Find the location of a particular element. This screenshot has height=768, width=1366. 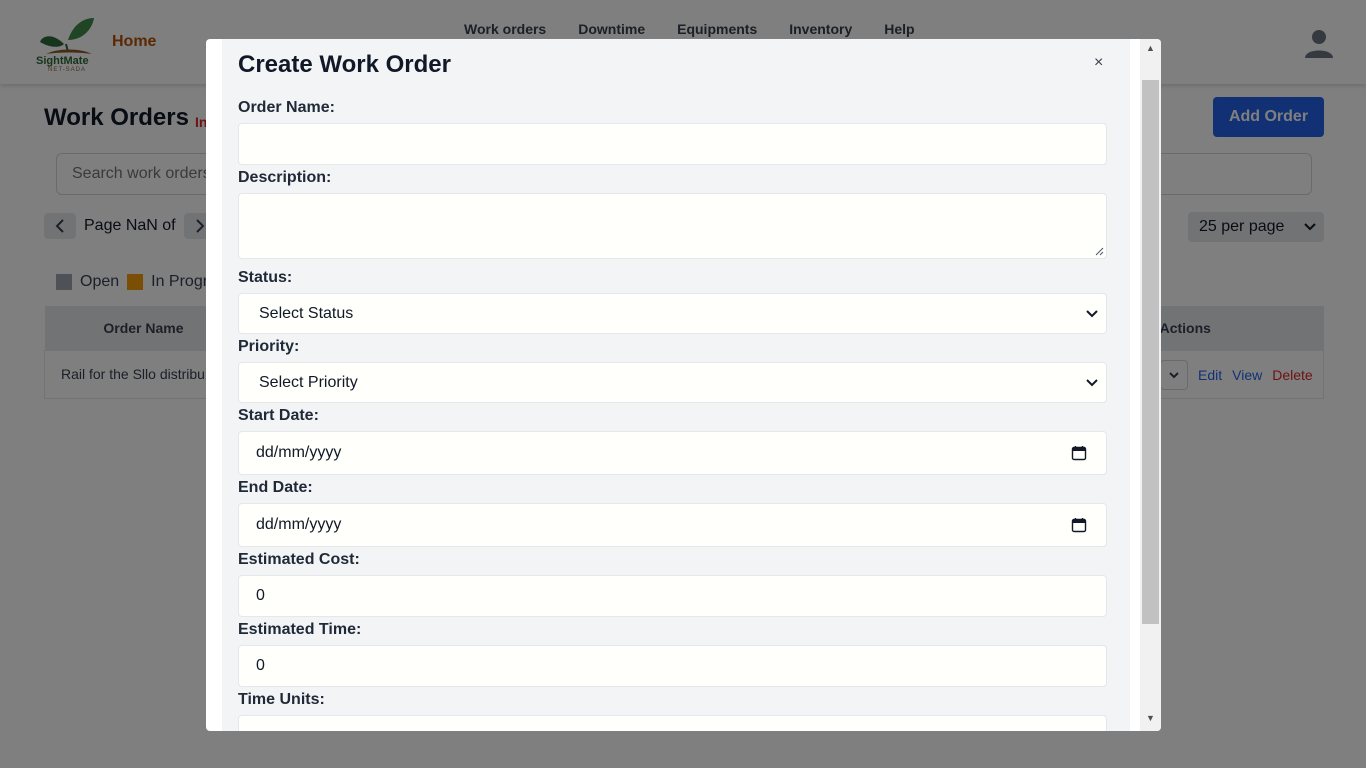

estimated-cost-input: 0 is located at coordinates (672, 596).